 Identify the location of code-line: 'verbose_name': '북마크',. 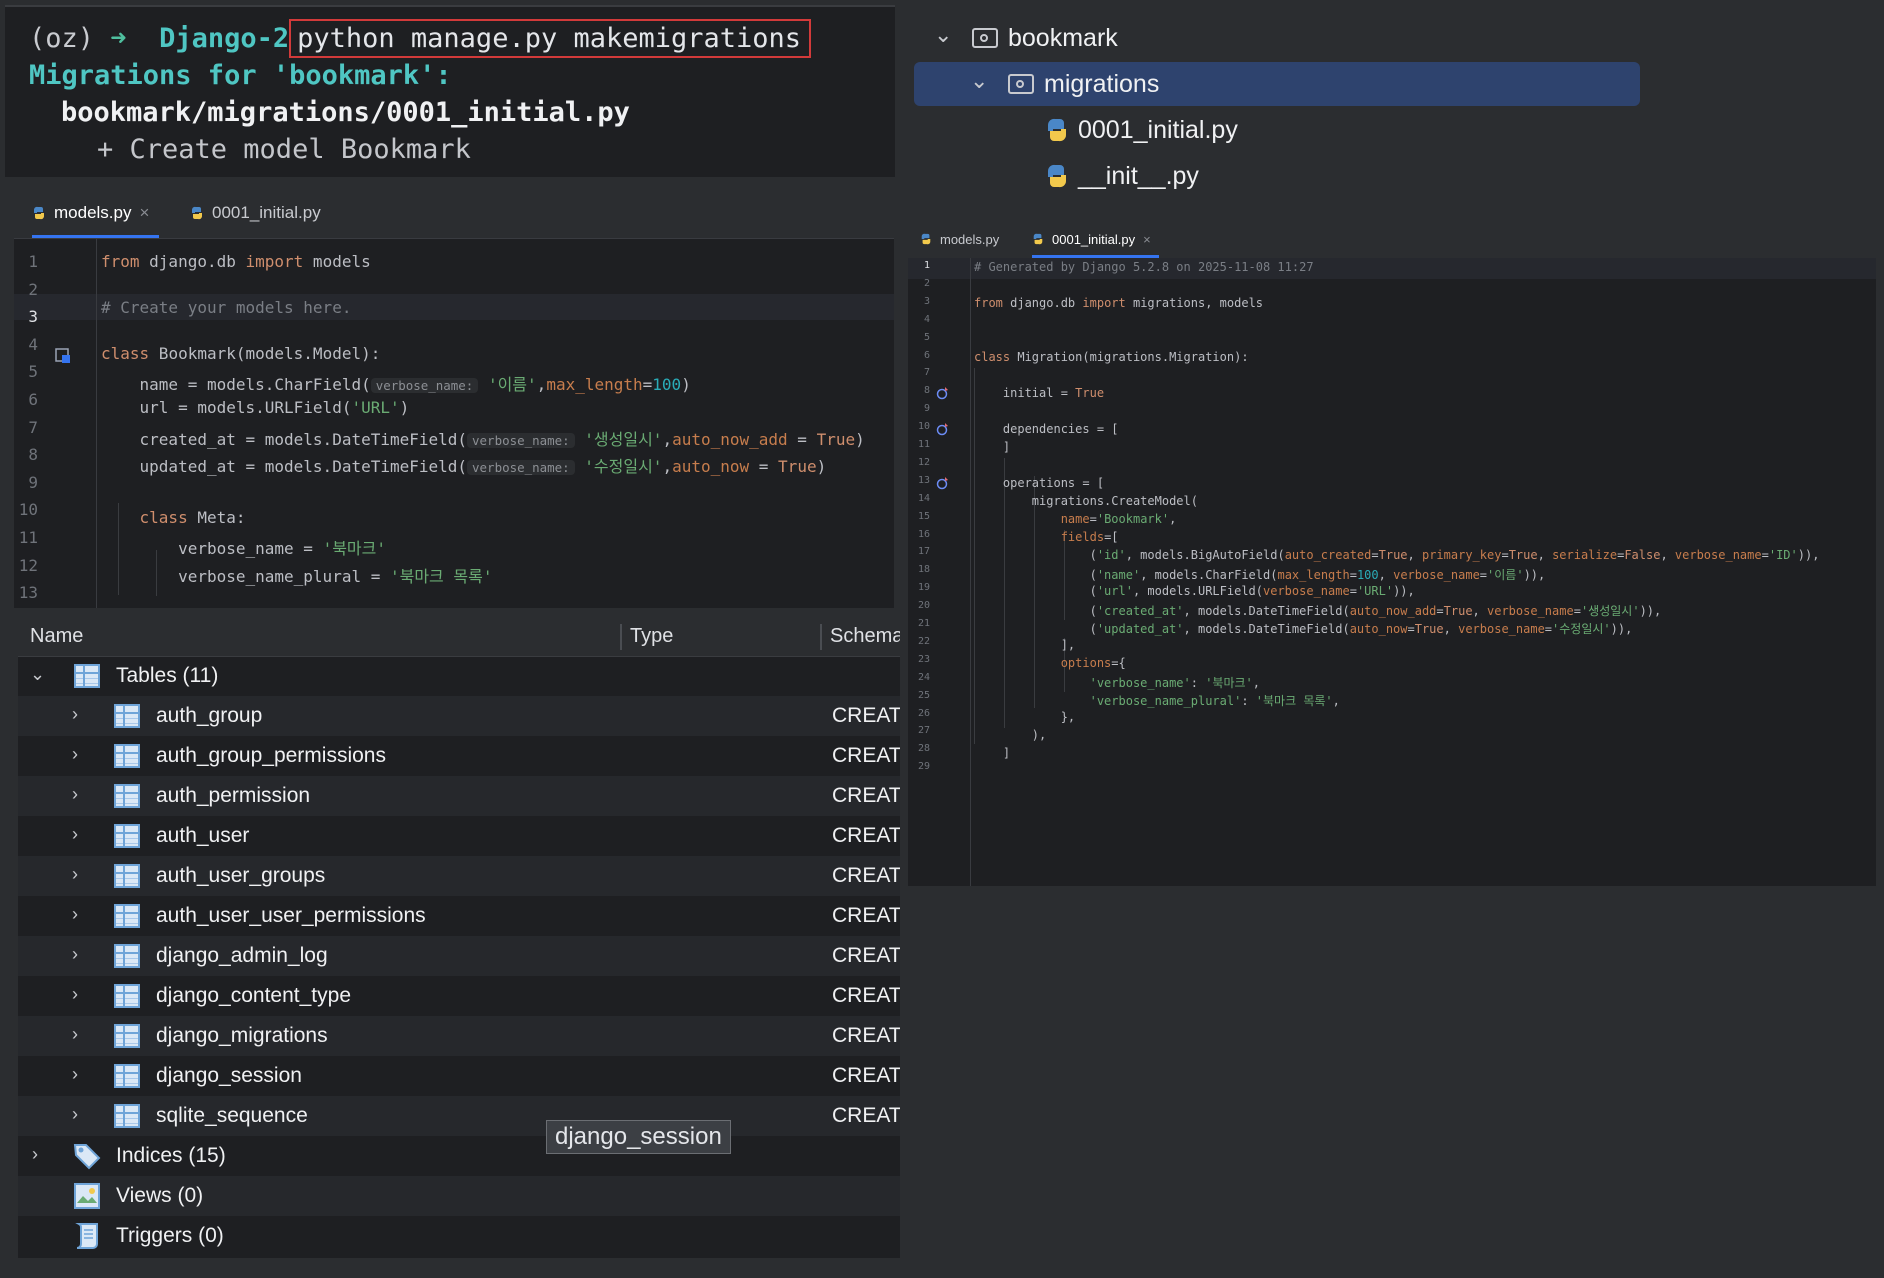
(1175, 683).